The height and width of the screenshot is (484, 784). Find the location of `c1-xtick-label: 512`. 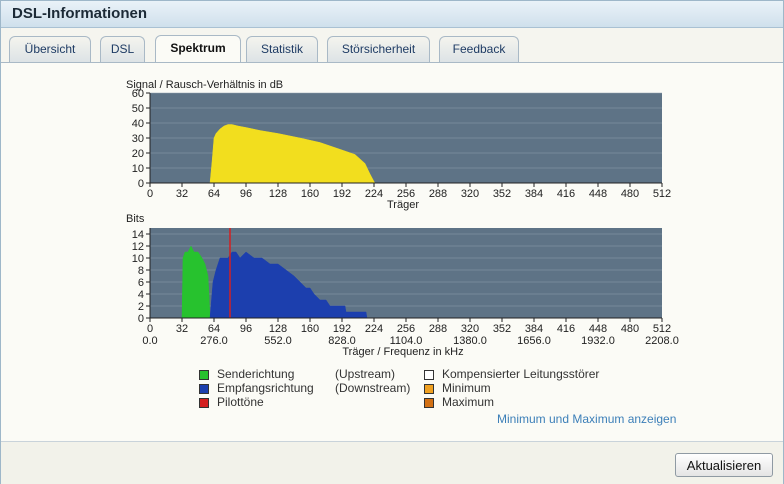

c1-xtick-label: 512 is located at coordinates (662, 194).